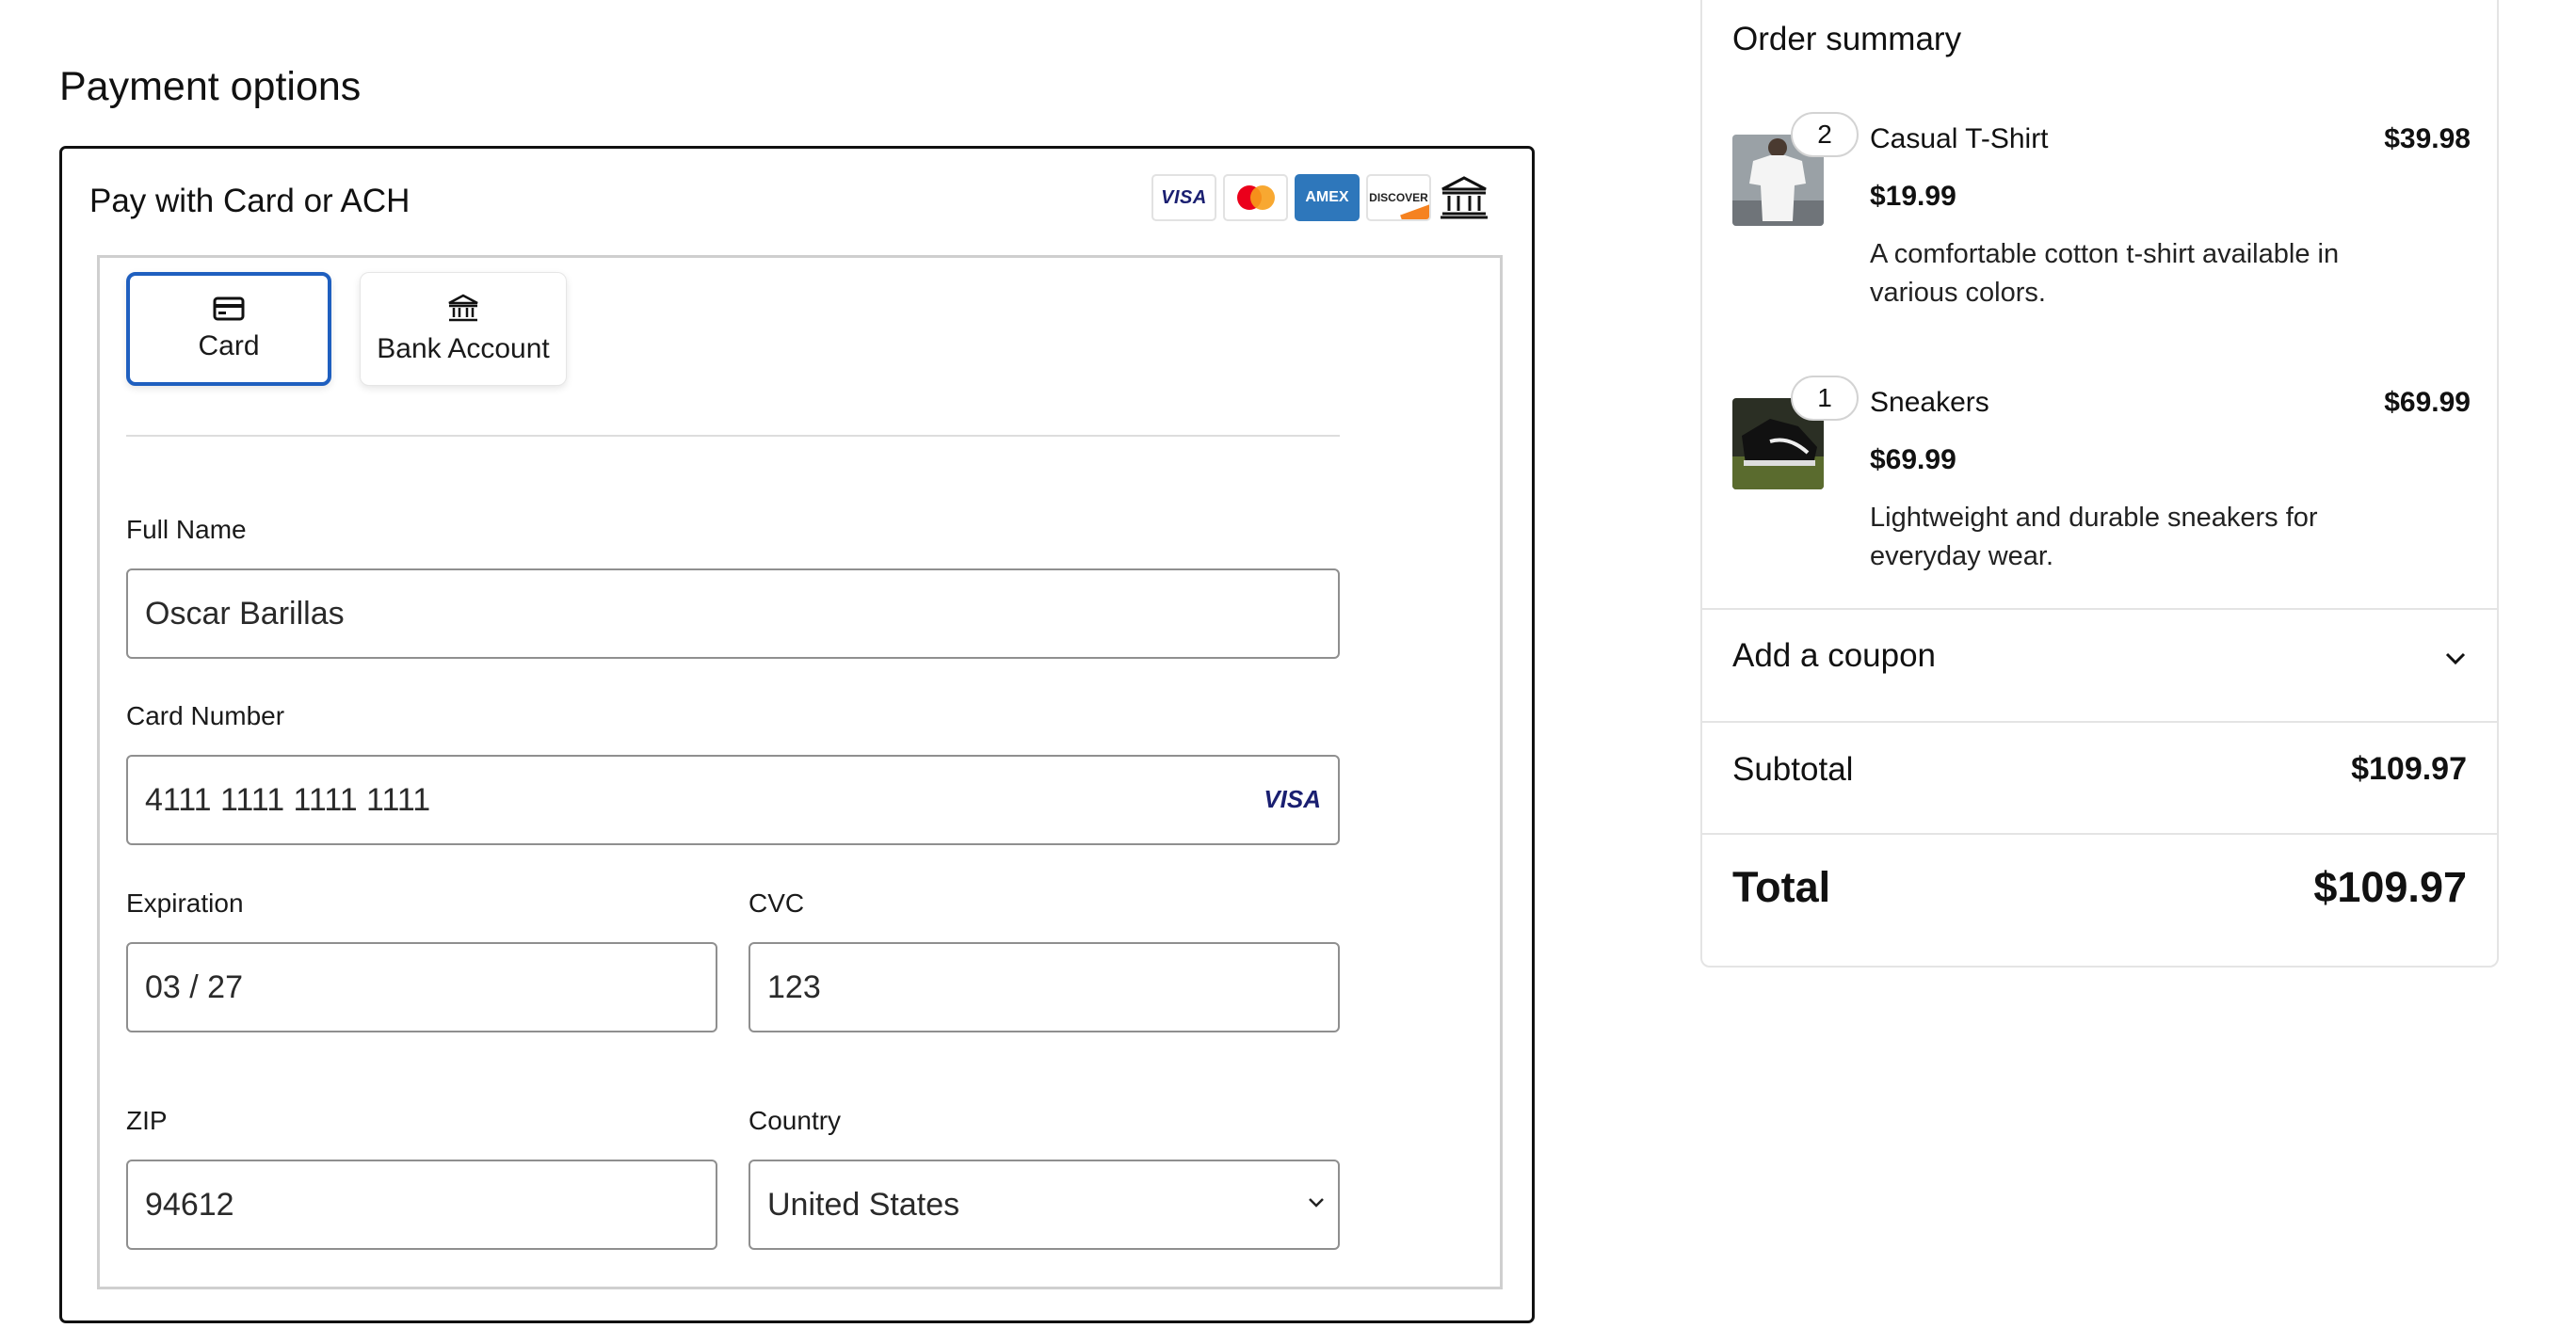 The height and width of the screenshot is (1344, 2576). Describe the element at coordinates (229, 345) in the screenshot. I see `tab-card-label: Card` at that location.